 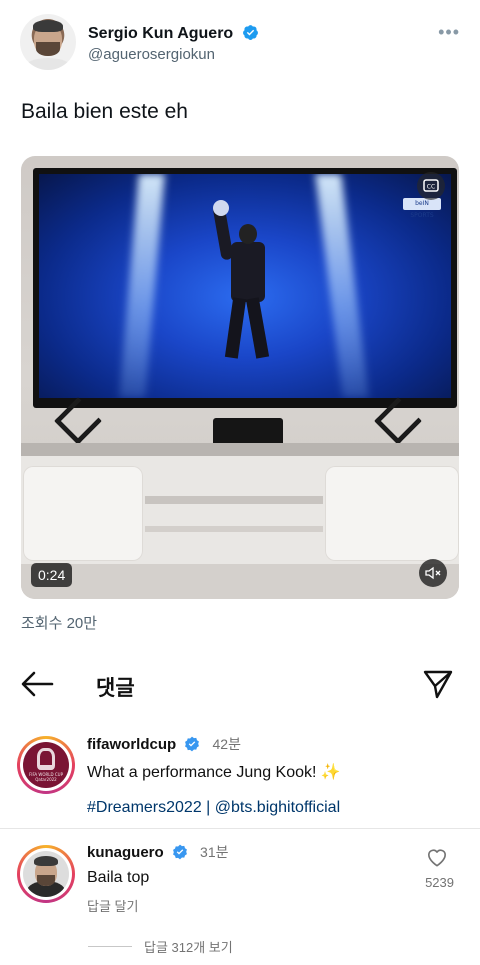 What do you see at coordinates (112, 905) in the screenshot?
I see `reply-button: 답글 달기` at bounding box center [112, 905].